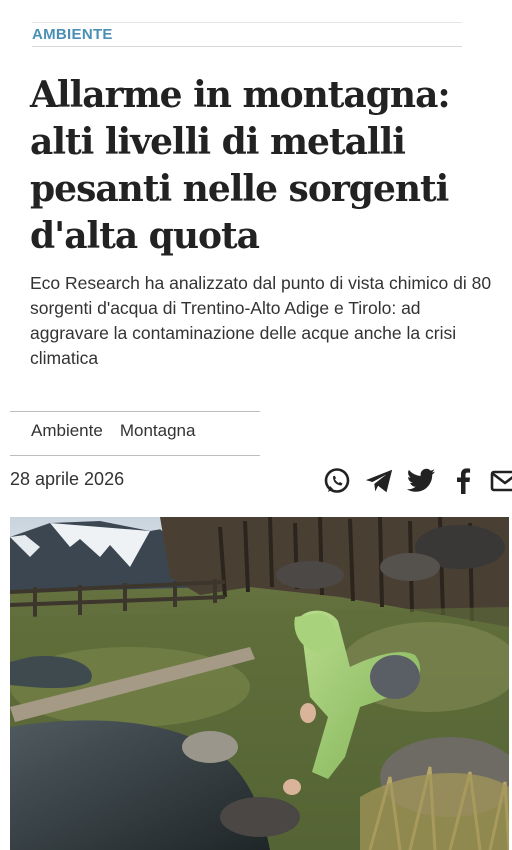  Describe the element at coordinates (247, 36) in the screenshot. I see `section-label: AMBIENTE` at that location.